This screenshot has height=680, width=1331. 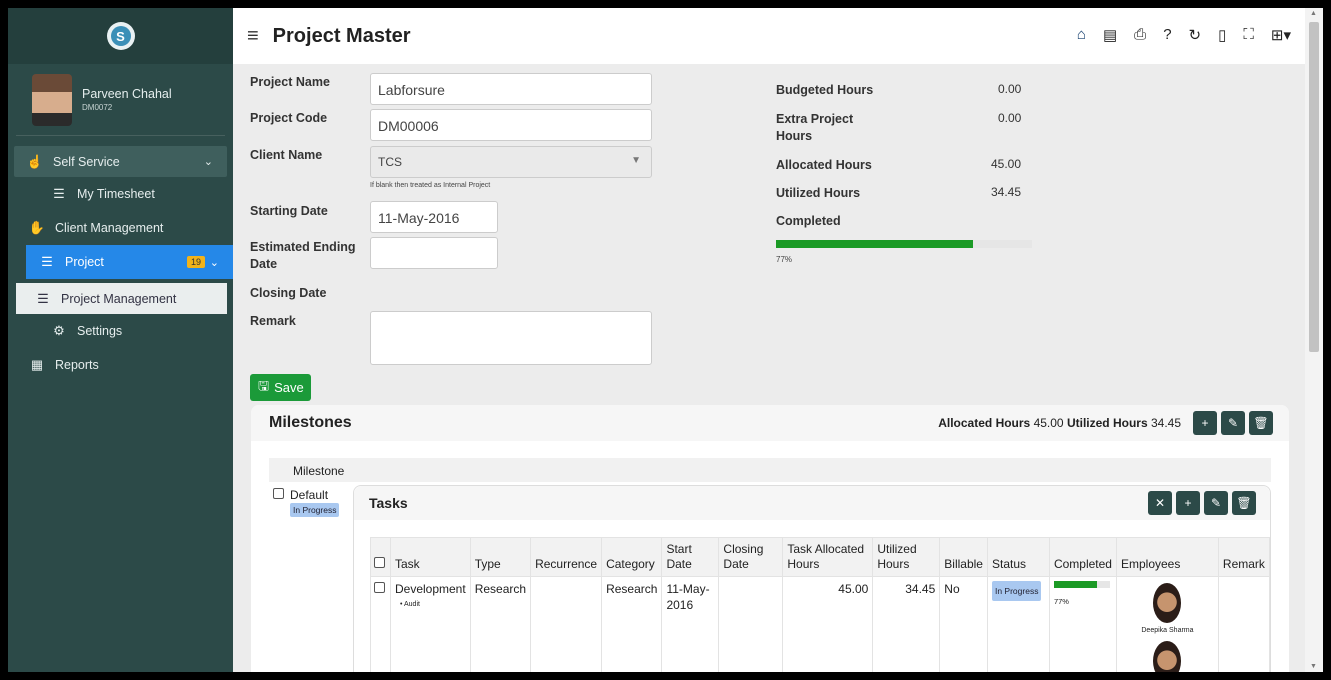 What do you see at coordinates (1010, 89) in the screenshot?
I see `budgeted-hours-value: 0.00` at bounding box center [1010, 89].